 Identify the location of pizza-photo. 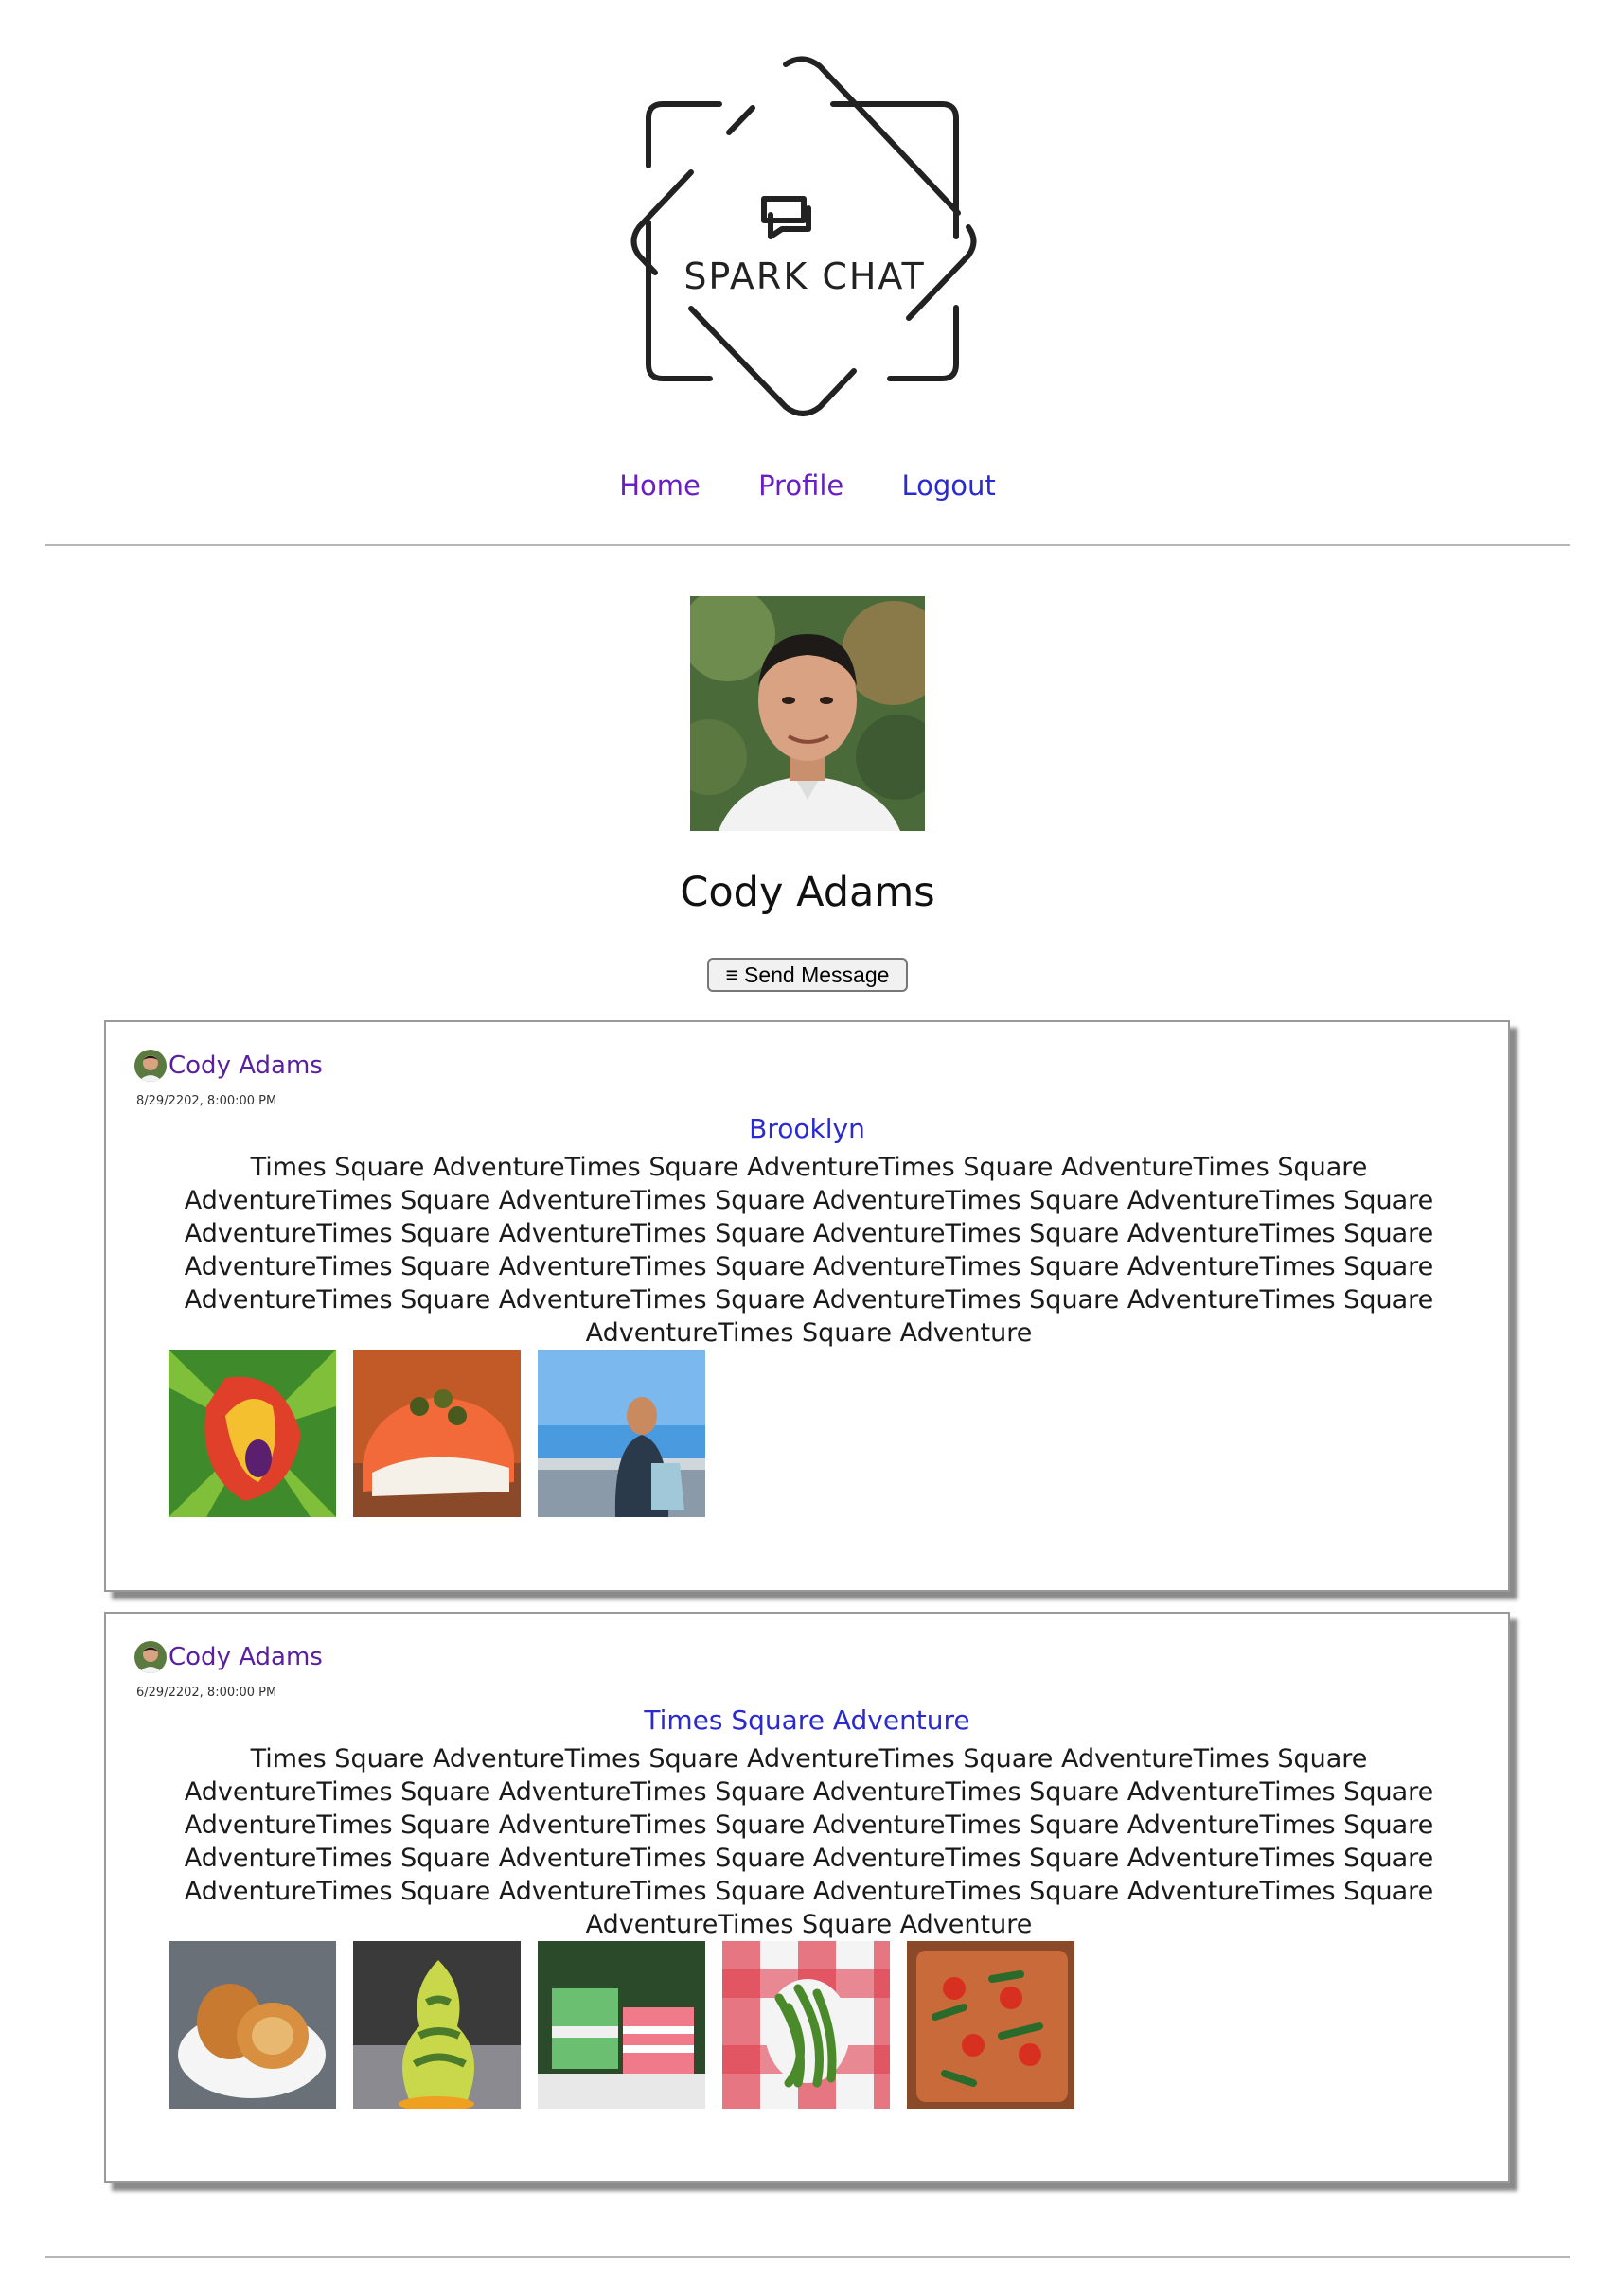
(990, 2025).